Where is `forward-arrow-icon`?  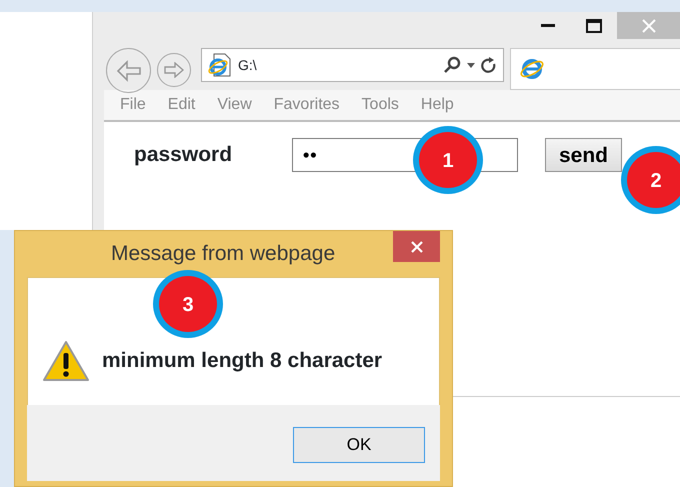
forward-arrow-icon is located at coordinates (174, 70).